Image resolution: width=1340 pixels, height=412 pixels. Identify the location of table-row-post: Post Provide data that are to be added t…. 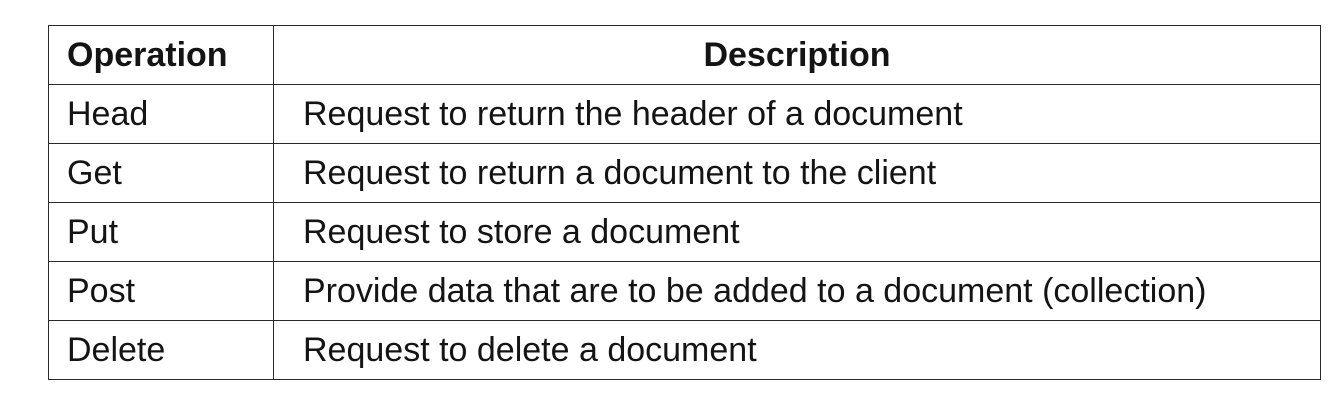
(684, 291).